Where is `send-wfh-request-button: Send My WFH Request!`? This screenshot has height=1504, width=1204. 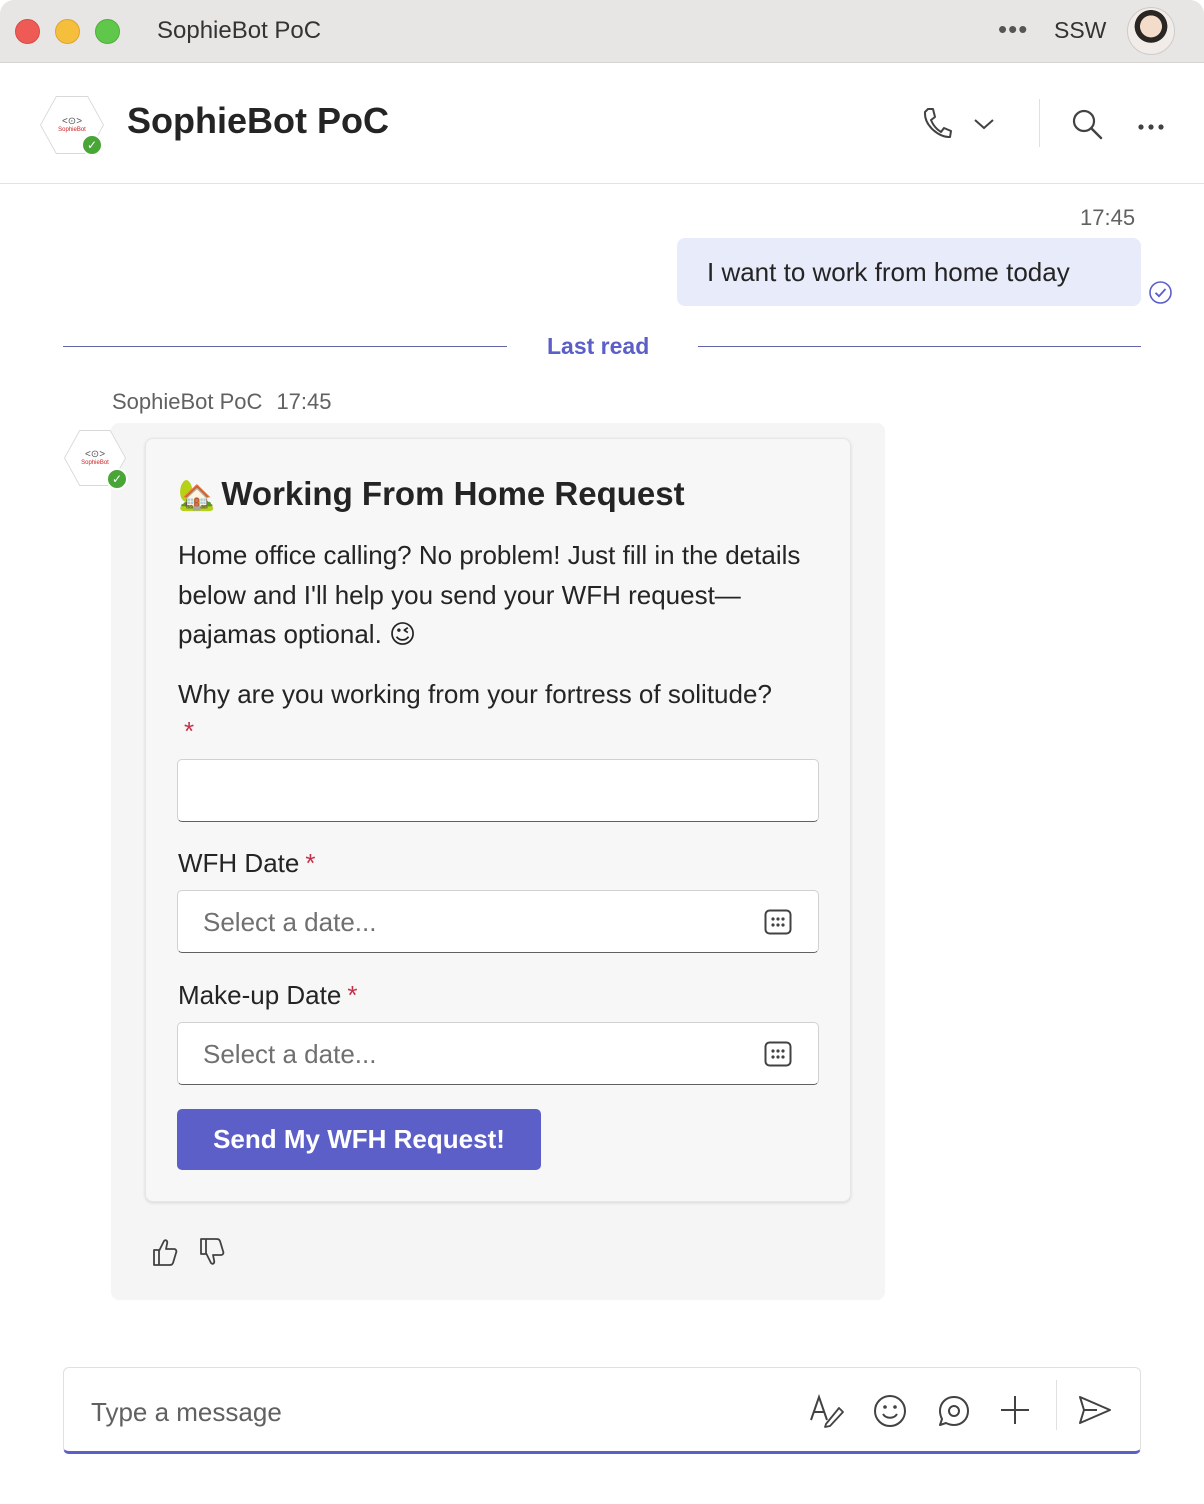
send-wfh-request-button: Send My WFH Request! is located at coordinates (359, 1139).